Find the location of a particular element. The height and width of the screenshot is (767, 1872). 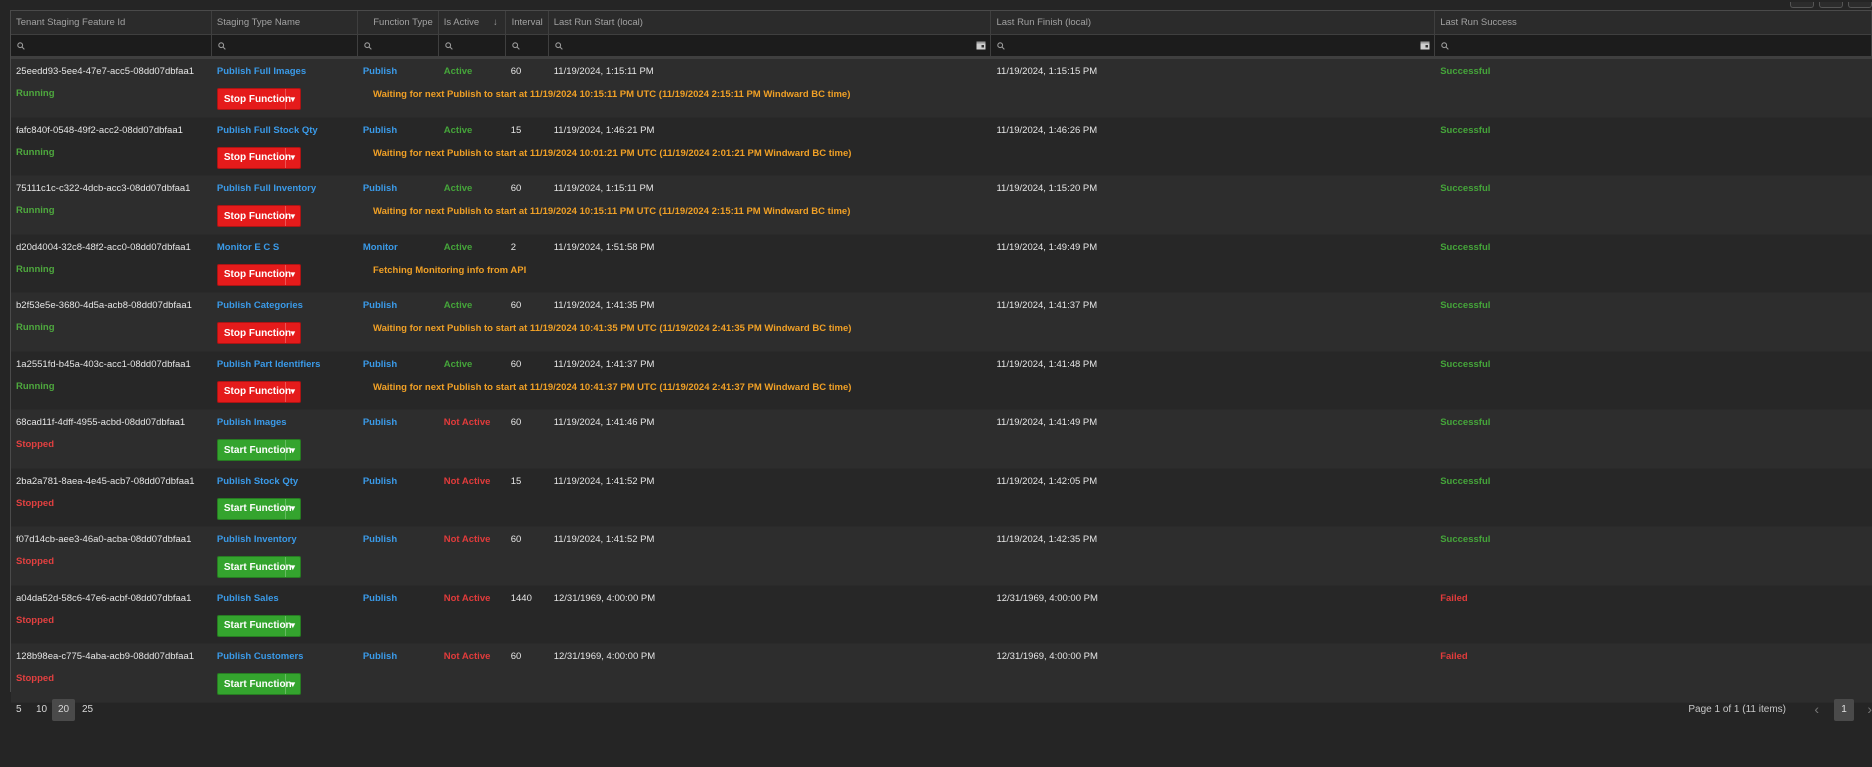

chevron-left-icon: ‹ is located at coordinates (1816, 709).